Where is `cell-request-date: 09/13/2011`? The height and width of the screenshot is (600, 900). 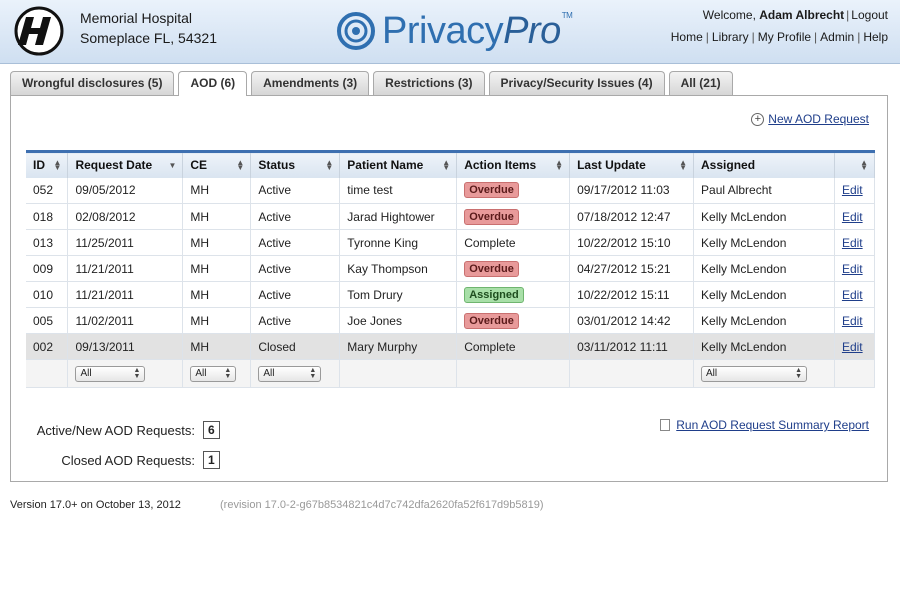
cell-request-date: 09/13/2011 is located at coordinates (125, 346).